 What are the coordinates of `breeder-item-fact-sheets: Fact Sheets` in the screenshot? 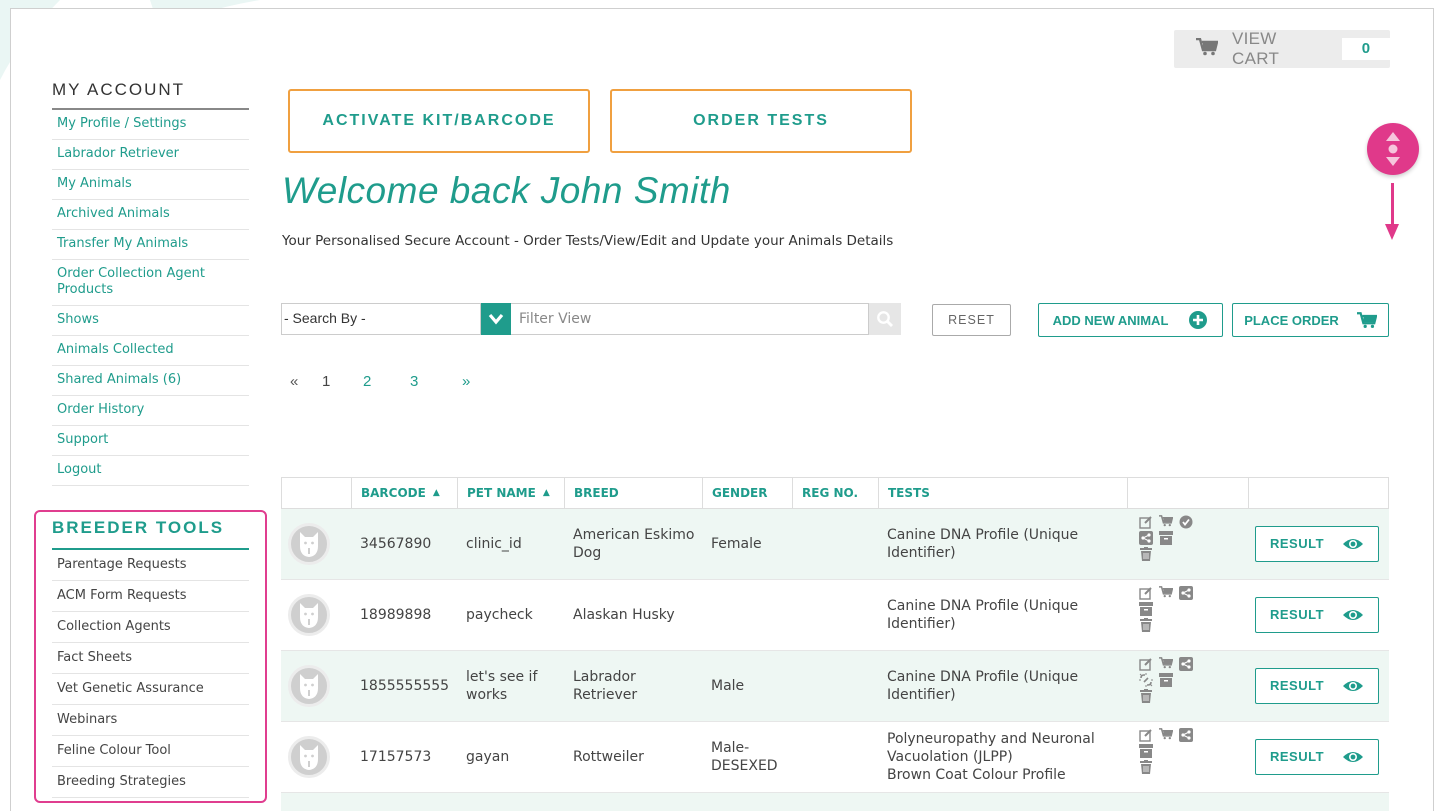 It's located at (150, 658).